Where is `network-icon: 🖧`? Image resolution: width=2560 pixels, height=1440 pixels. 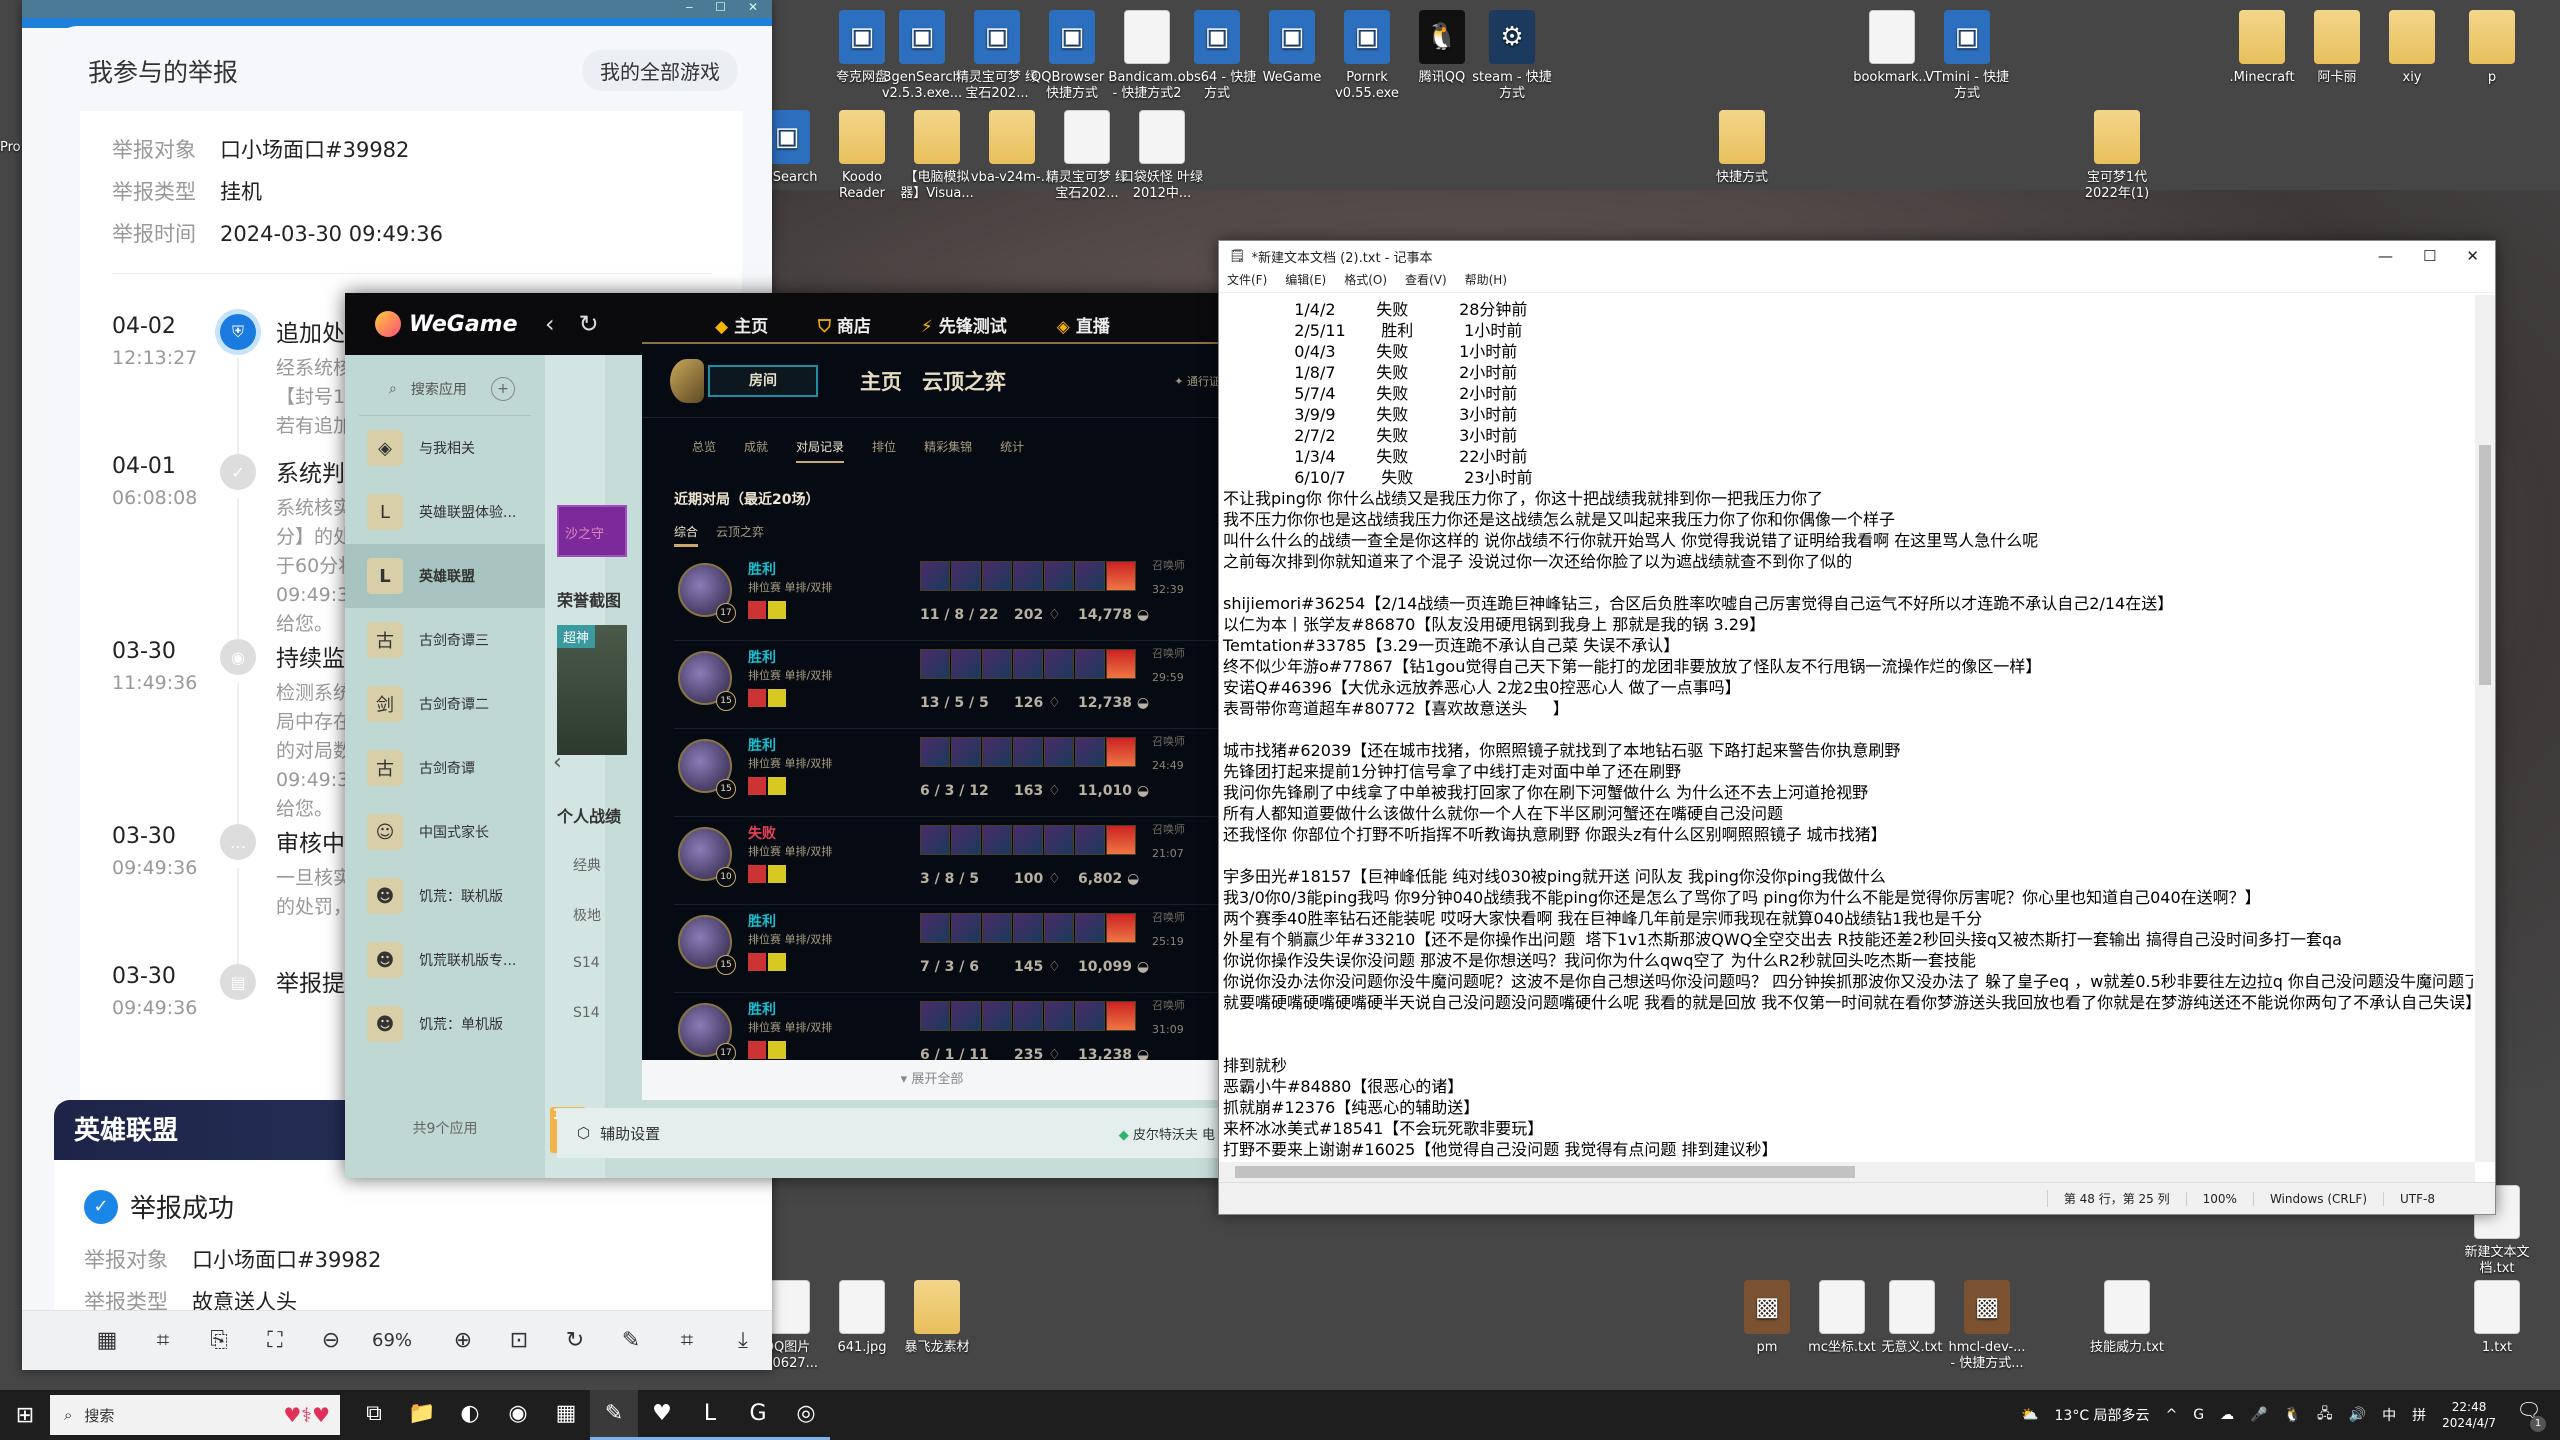 network-icon: 🖧 is located at coordinates (2325, 1415).